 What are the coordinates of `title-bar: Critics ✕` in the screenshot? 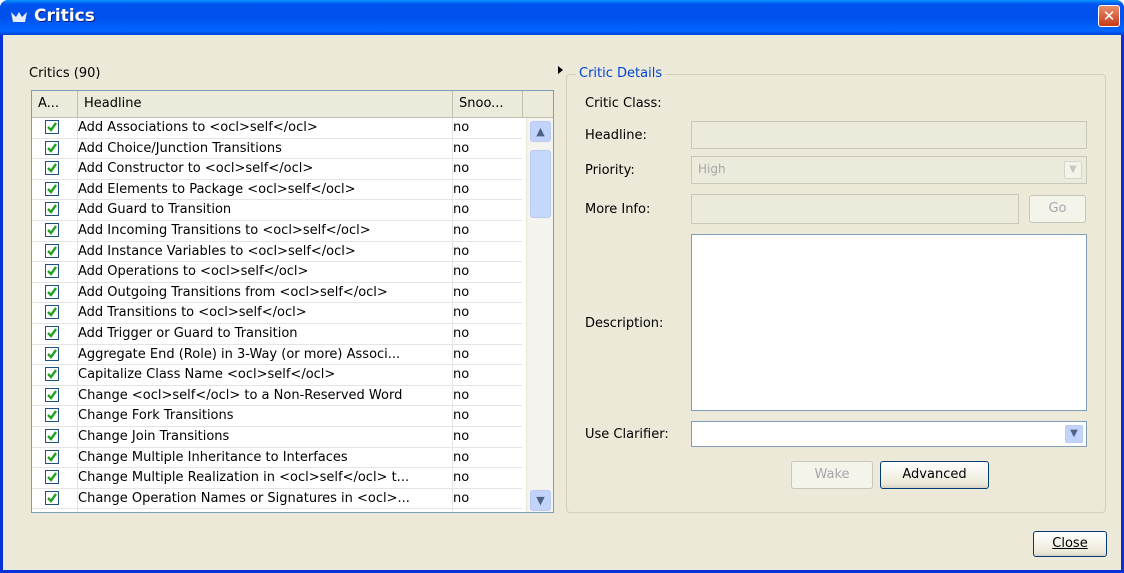 It's located at (562, 17).